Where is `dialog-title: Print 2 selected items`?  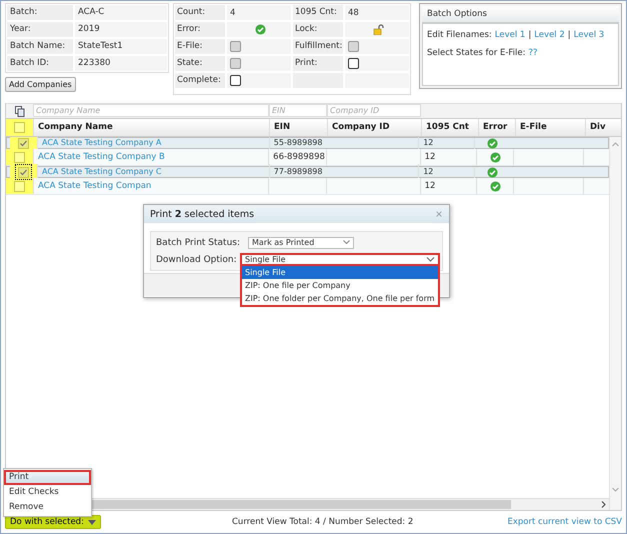
dialog-title: Print 2 selected items is located at coordinates (202, 214).